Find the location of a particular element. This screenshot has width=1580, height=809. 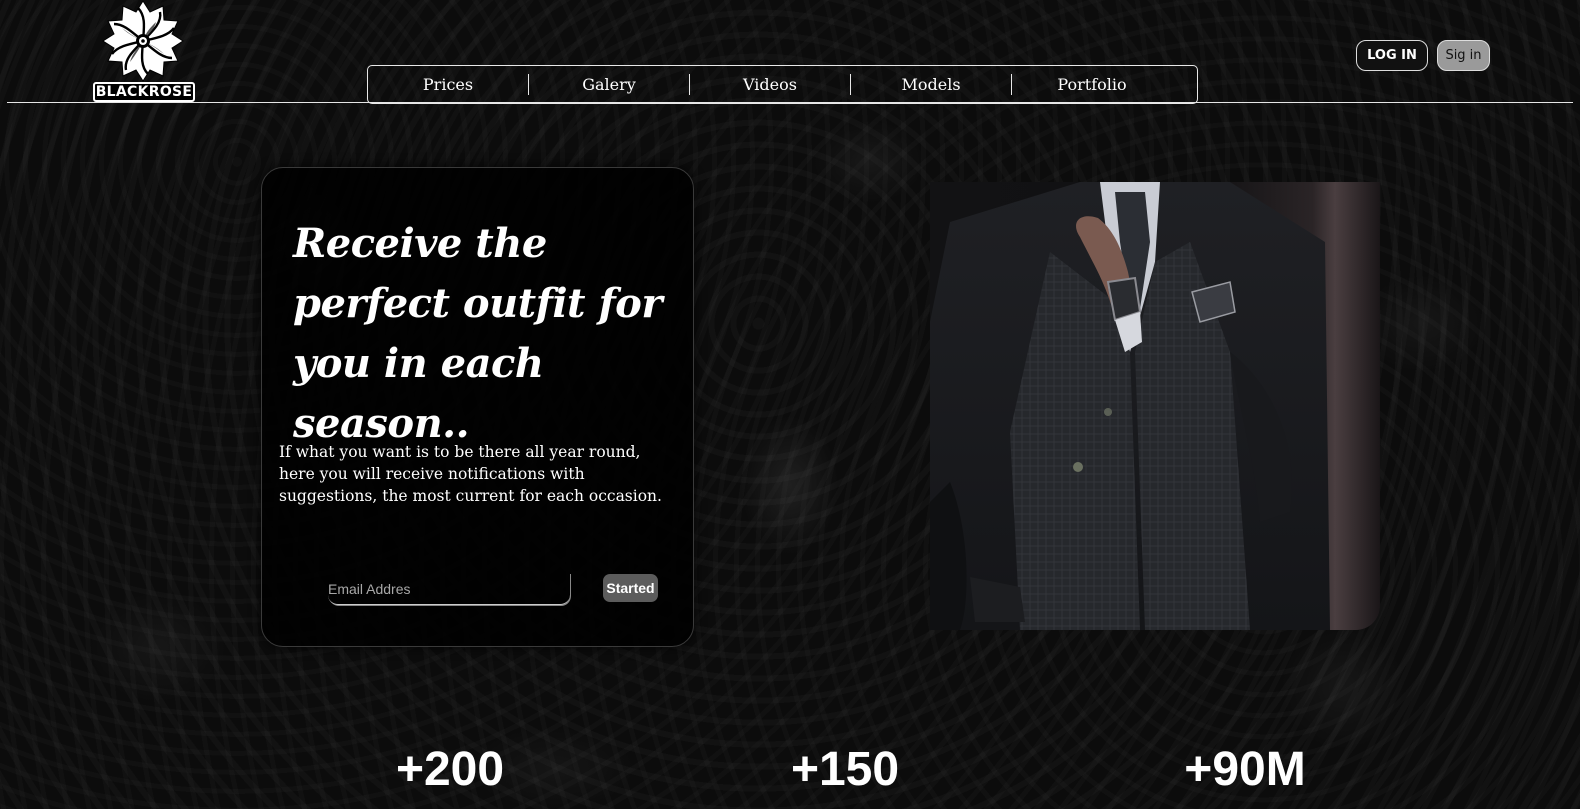

header-divider is located at coordinates (790, 102).